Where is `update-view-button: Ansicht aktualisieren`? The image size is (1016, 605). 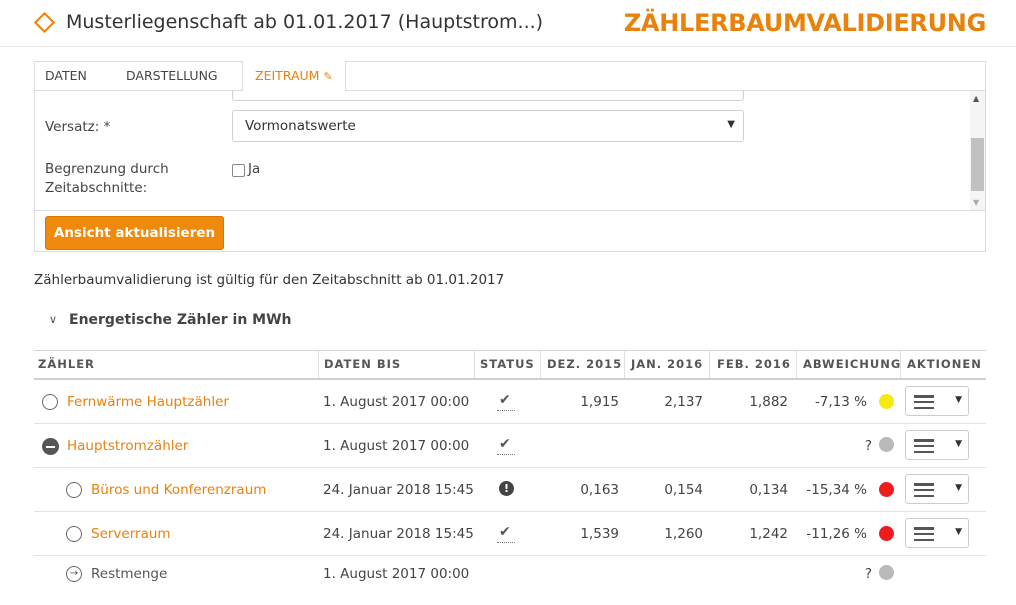 update-view-button: Ansicht aktualisieren is located at coordinates (134, 233).